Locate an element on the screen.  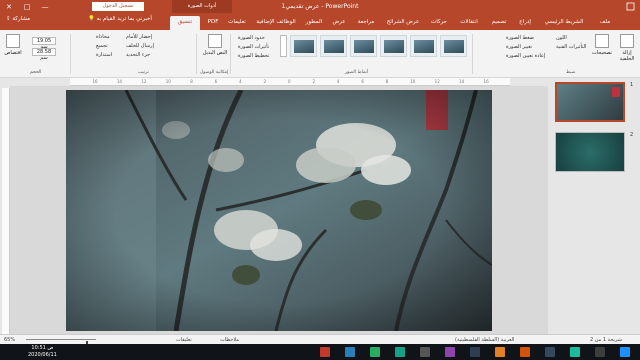
search-icon is located at coordinates (600, 352).